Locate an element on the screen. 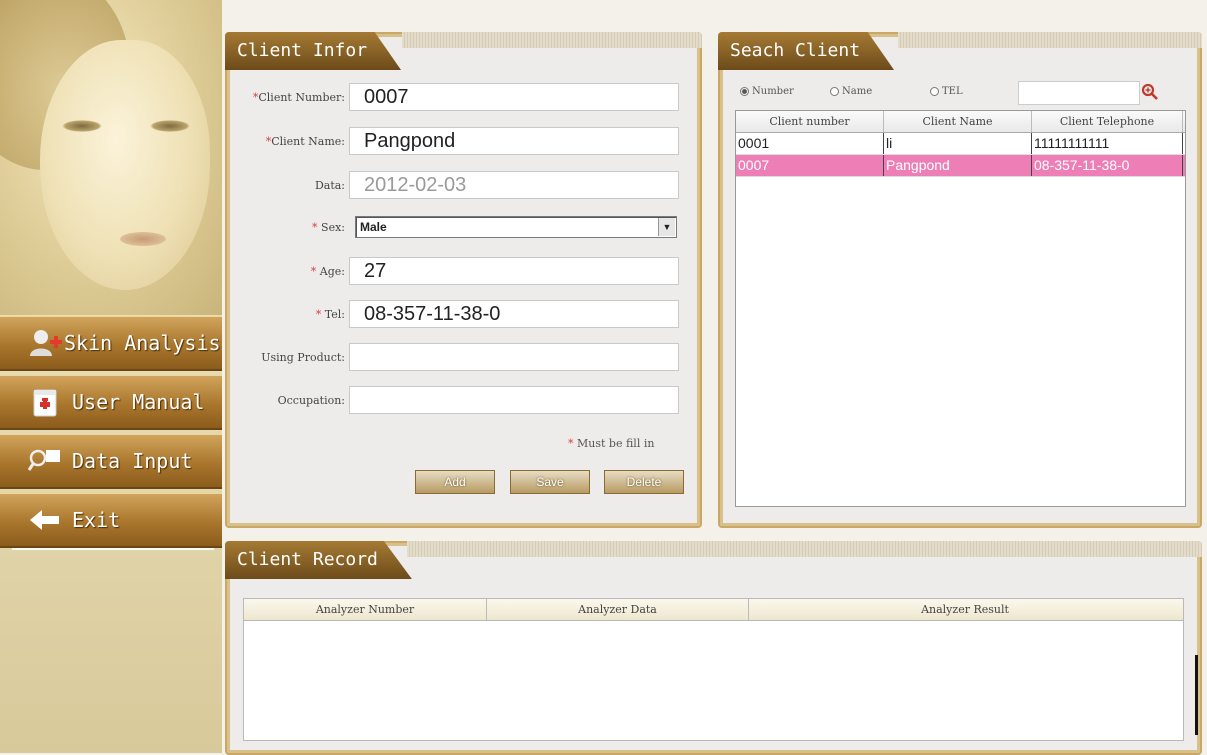  age-row: * Age: 27 is located at coordinates (454, 271).